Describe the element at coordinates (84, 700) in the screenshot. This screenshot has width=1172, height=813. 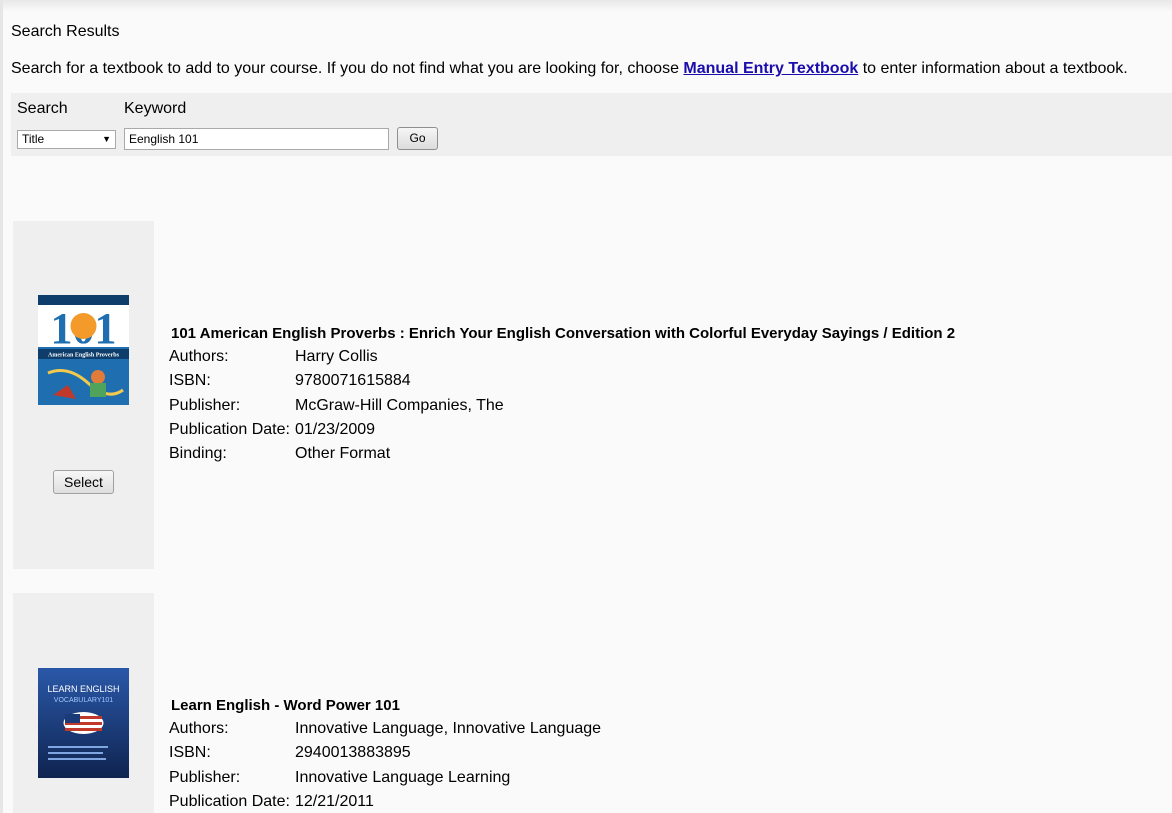
I see `cover-line2: VOCABULARY101` at that location.